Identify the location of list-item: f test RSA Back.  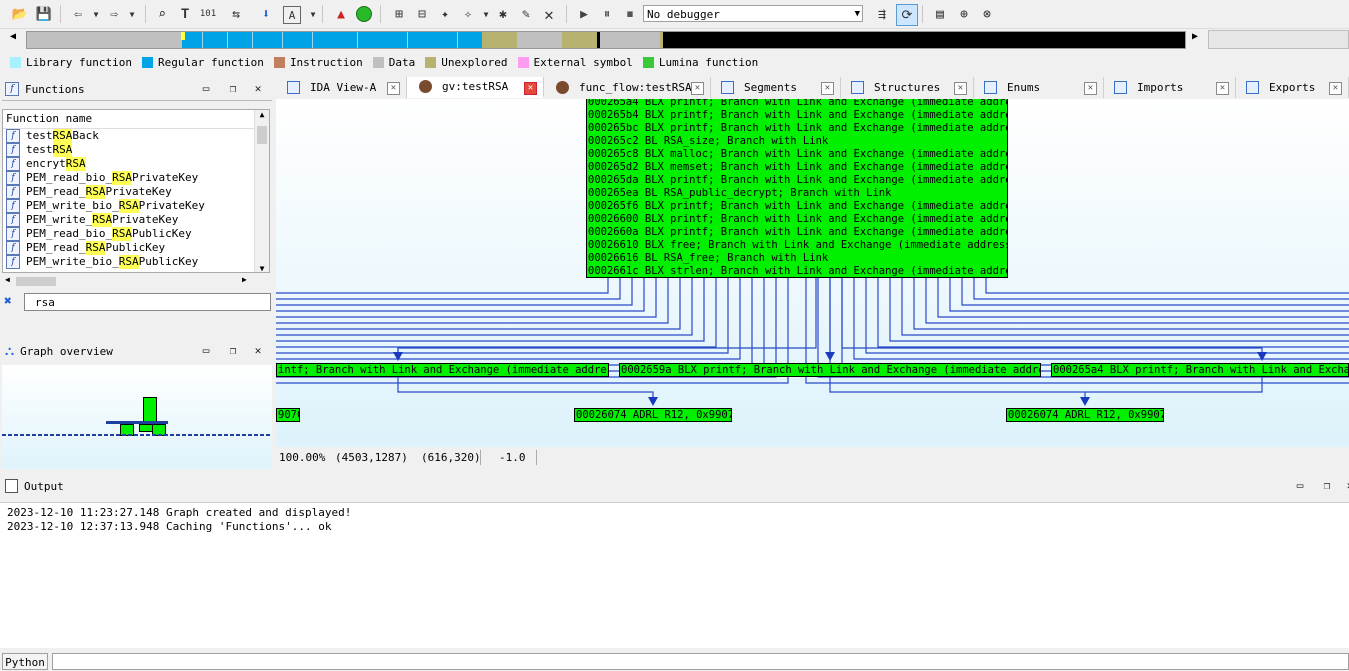
(136, 136).